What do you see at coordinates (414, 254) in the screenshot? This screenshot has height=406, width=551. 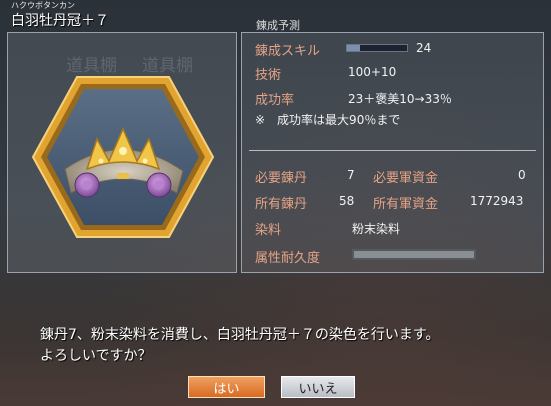 I see `durability-bar` at bounding box center [414, 254].